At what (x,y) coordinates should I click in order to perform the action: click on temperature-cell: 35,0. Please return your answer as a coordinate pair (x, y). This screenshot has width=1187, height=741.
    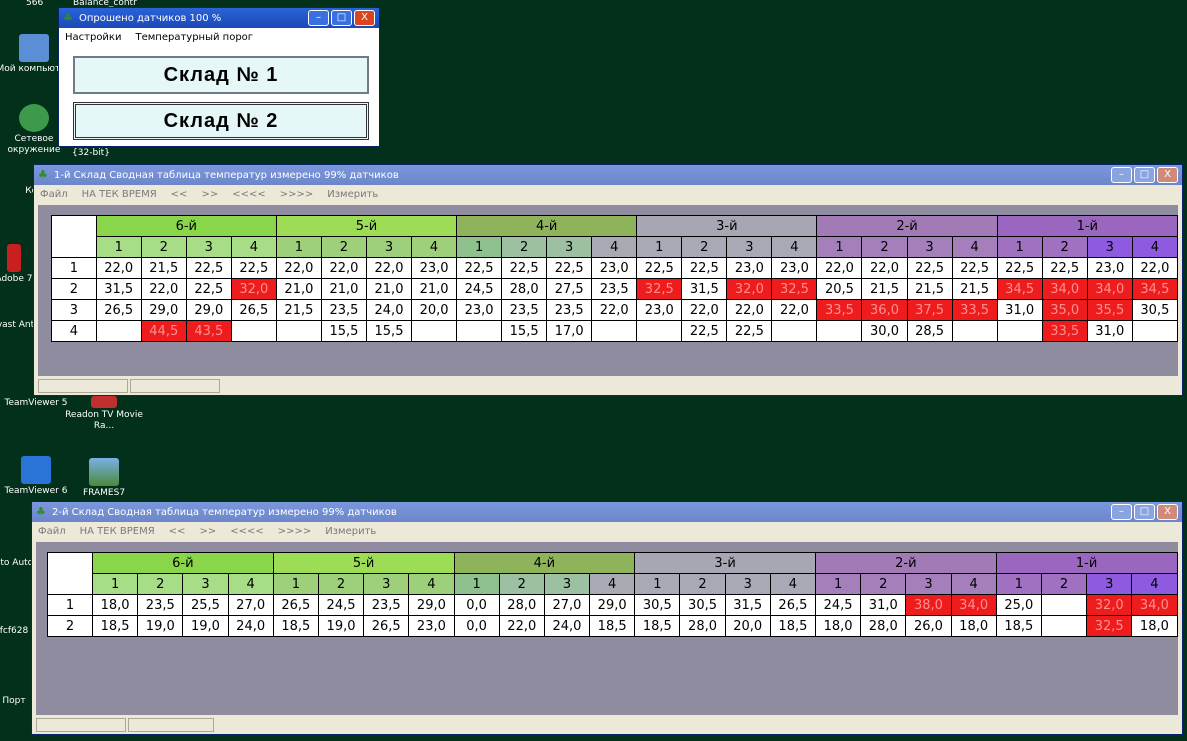
    Looking at the image, I should click on (1064, 310).